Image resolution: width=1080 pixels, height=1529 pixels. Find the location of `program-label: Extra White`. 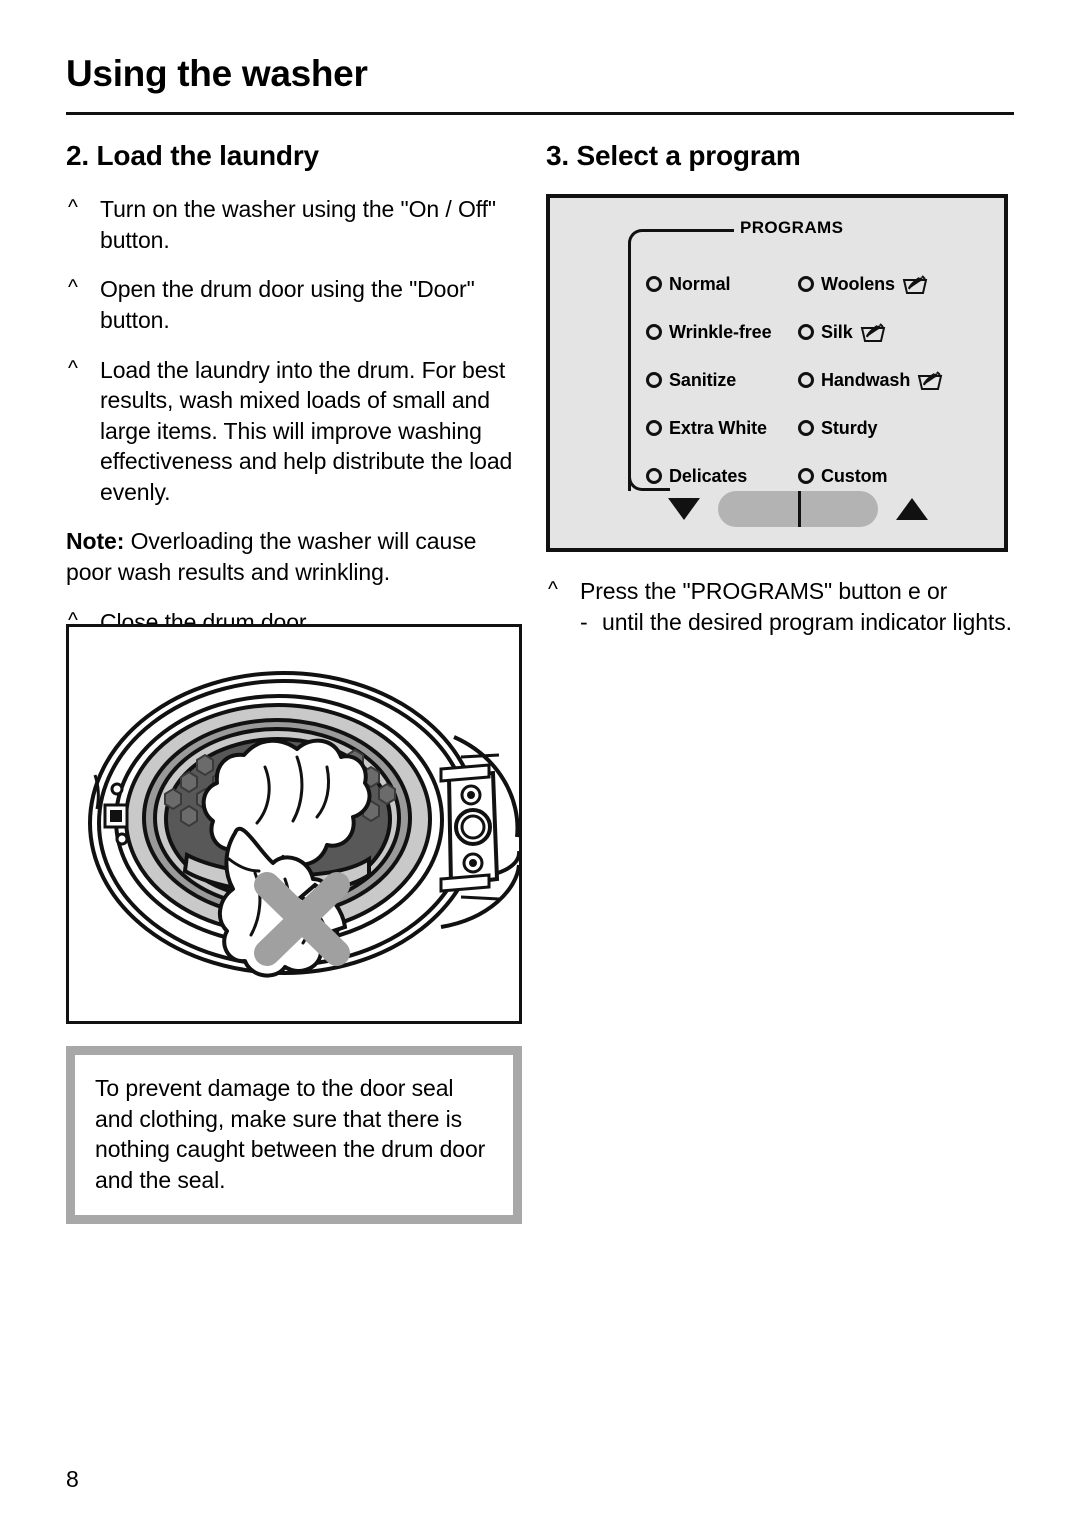

program-label: Extra White is located at coordinates (718, 427).